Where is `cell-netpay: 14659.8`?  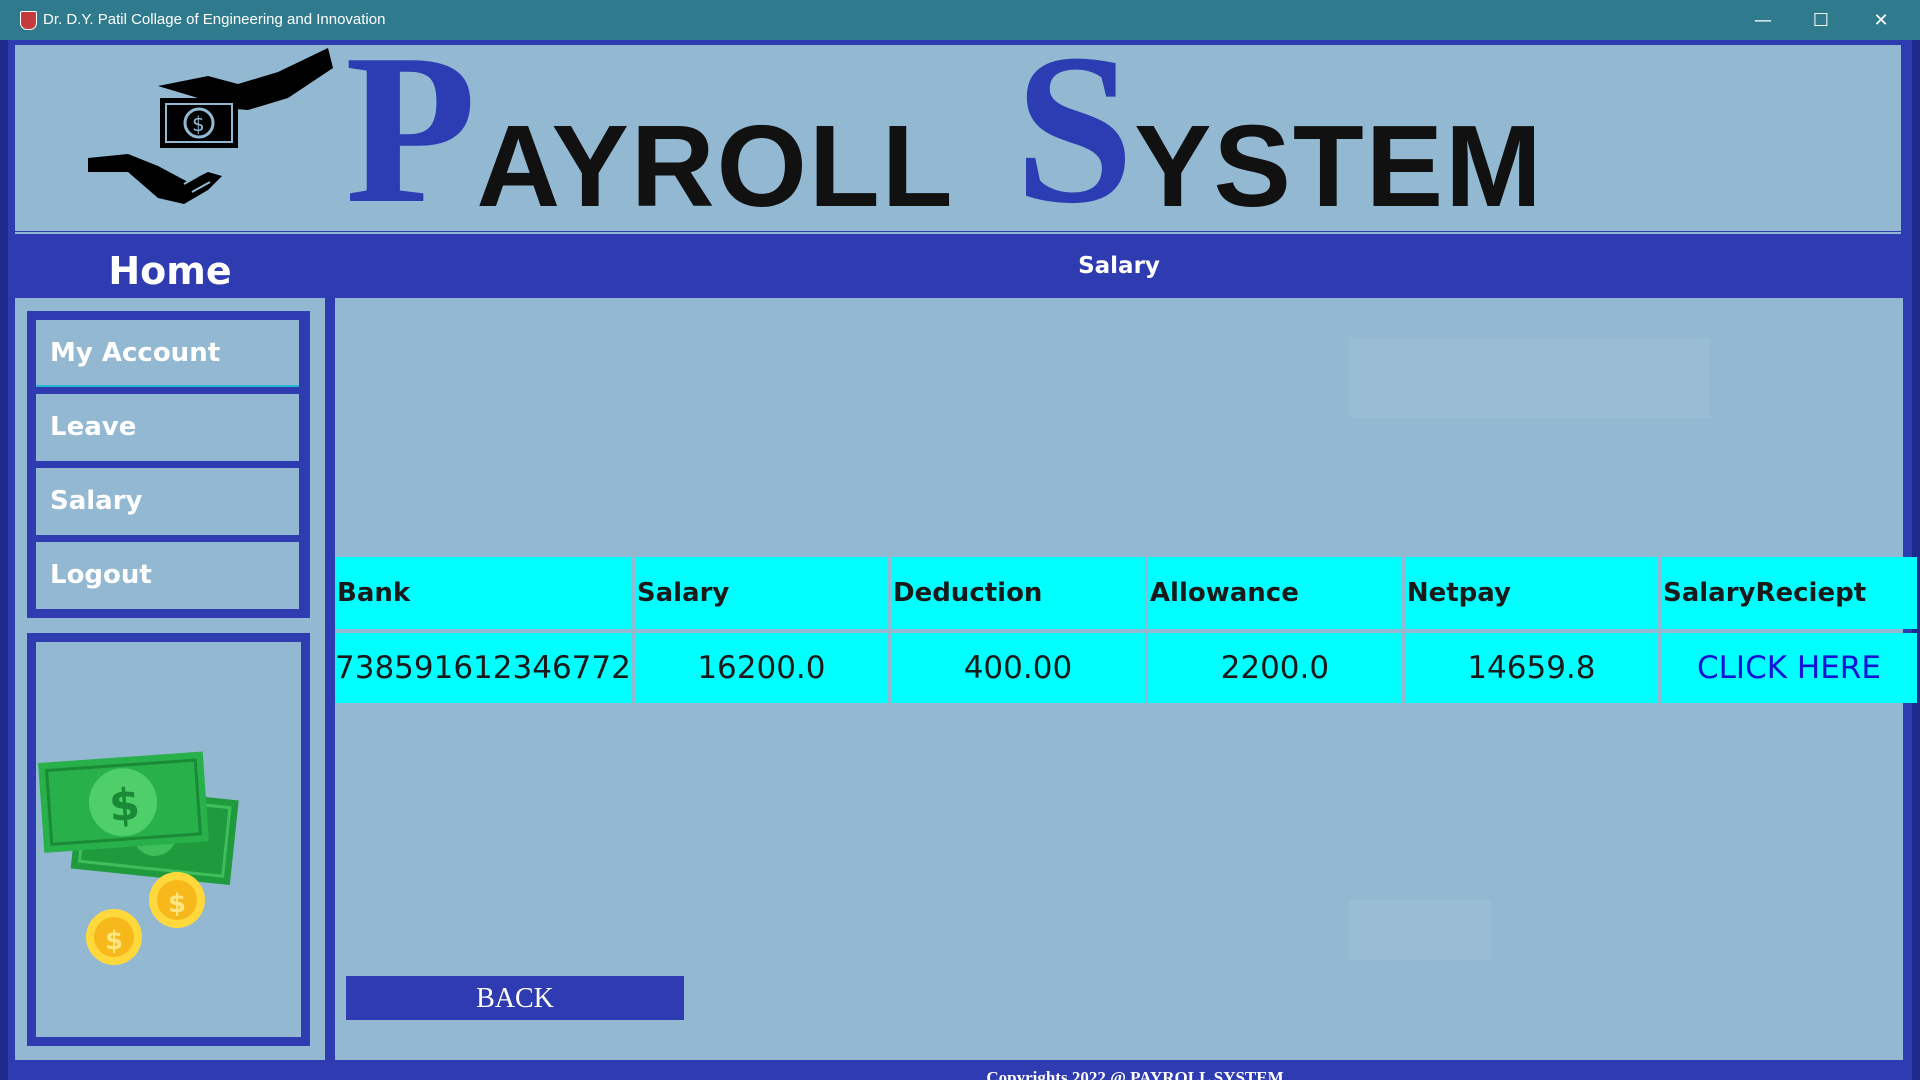 cell-netpay: 14659.8 is located at coordinates (1531, 668).